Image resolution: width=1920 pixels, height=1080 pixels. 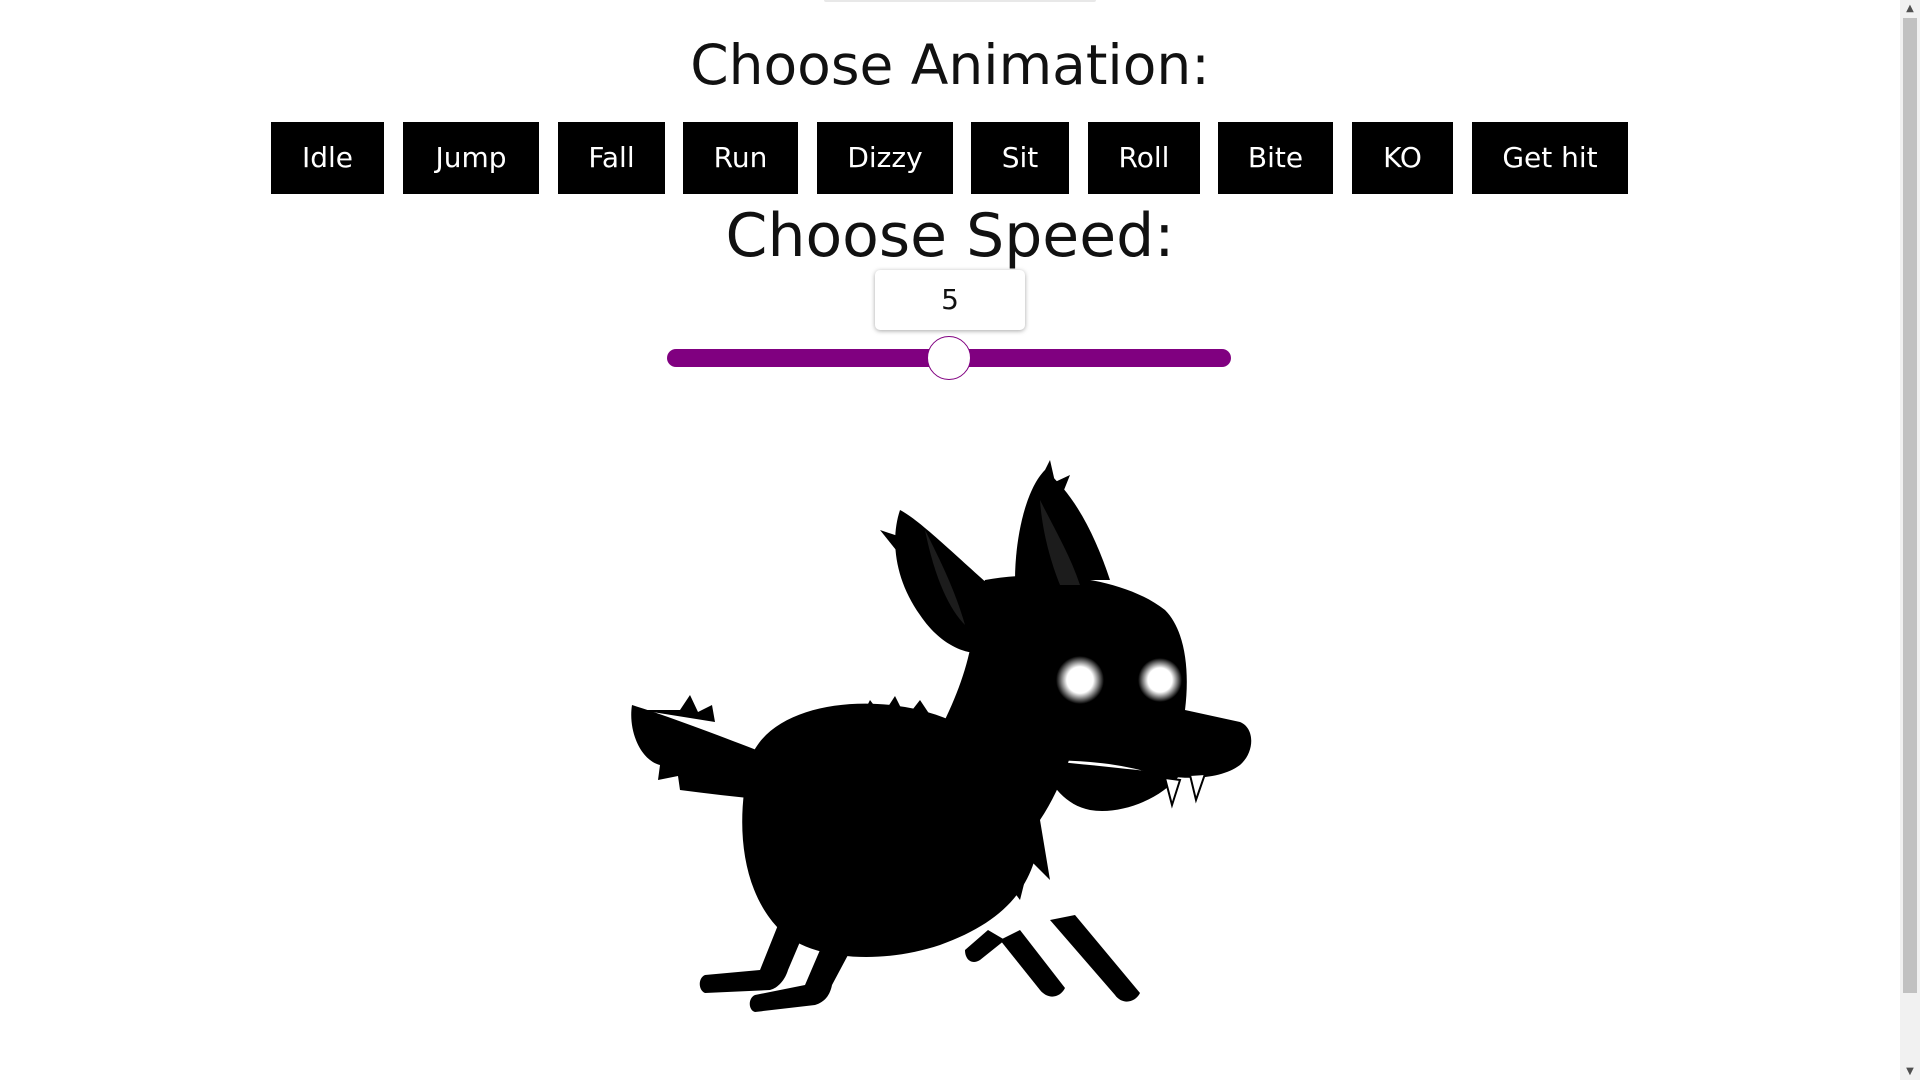 What do you see at coordinates (950, 300) in the screenshot?
I see `speed-value-display: 5` at bounding box center [950, 300].